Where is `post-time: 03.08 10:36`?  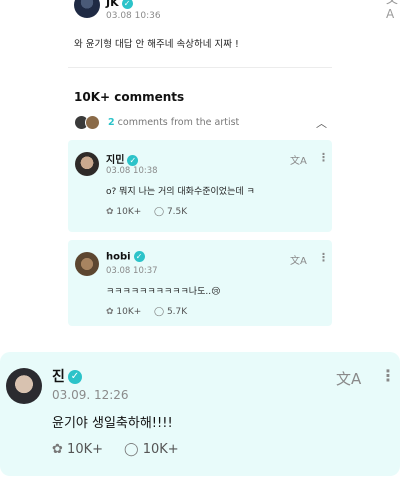
post-time: 03.08 10:36 is located at coordinates (133, 16).